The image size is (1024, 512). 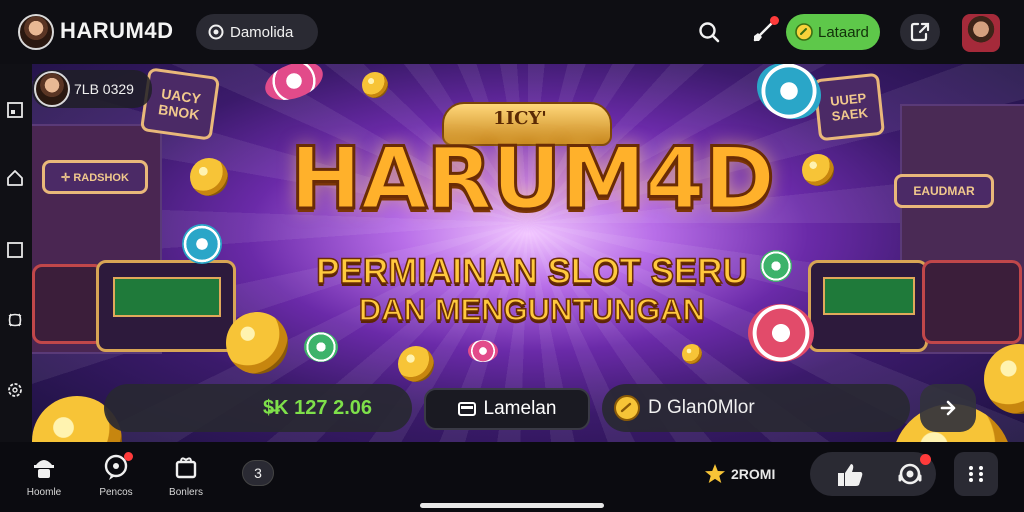 What do you see at coordinates (520, 408) in the screenshot?
I see `menu-button-label: Lamelan` at bounding box center [520, 408].